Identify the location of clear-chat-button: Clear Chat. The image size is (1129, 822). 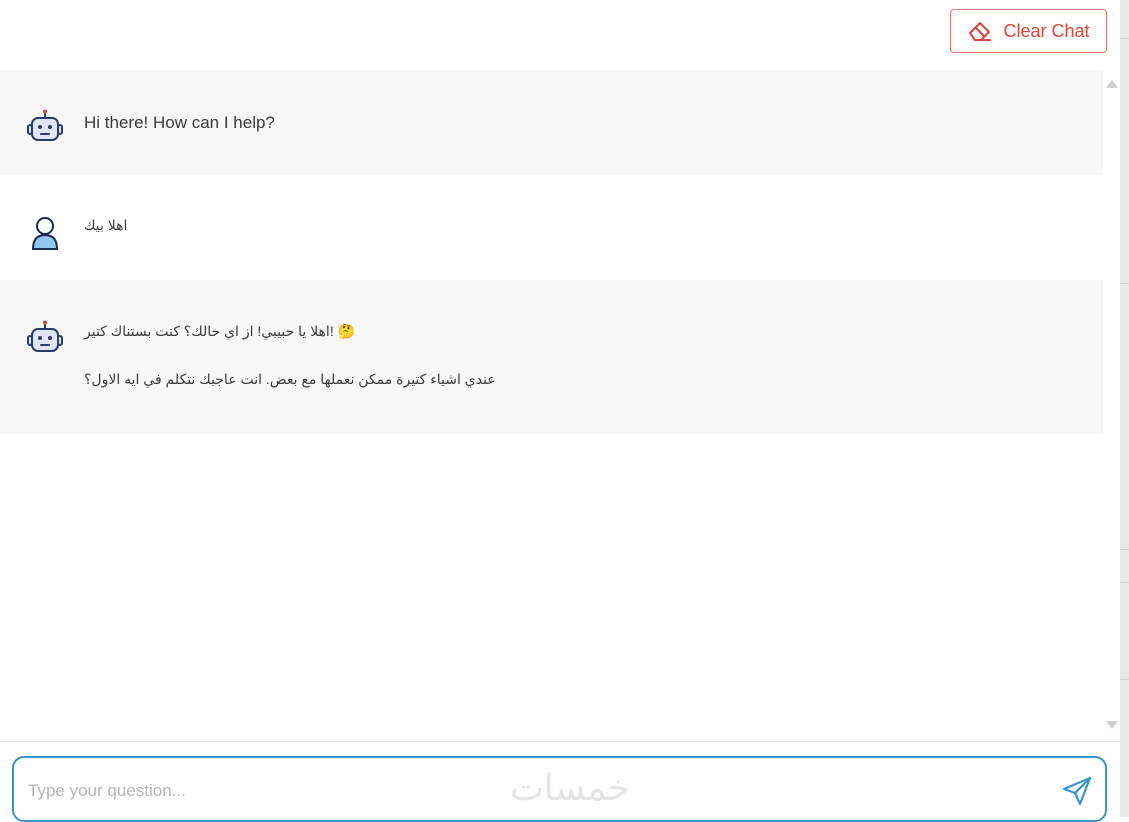
(1028, 31).